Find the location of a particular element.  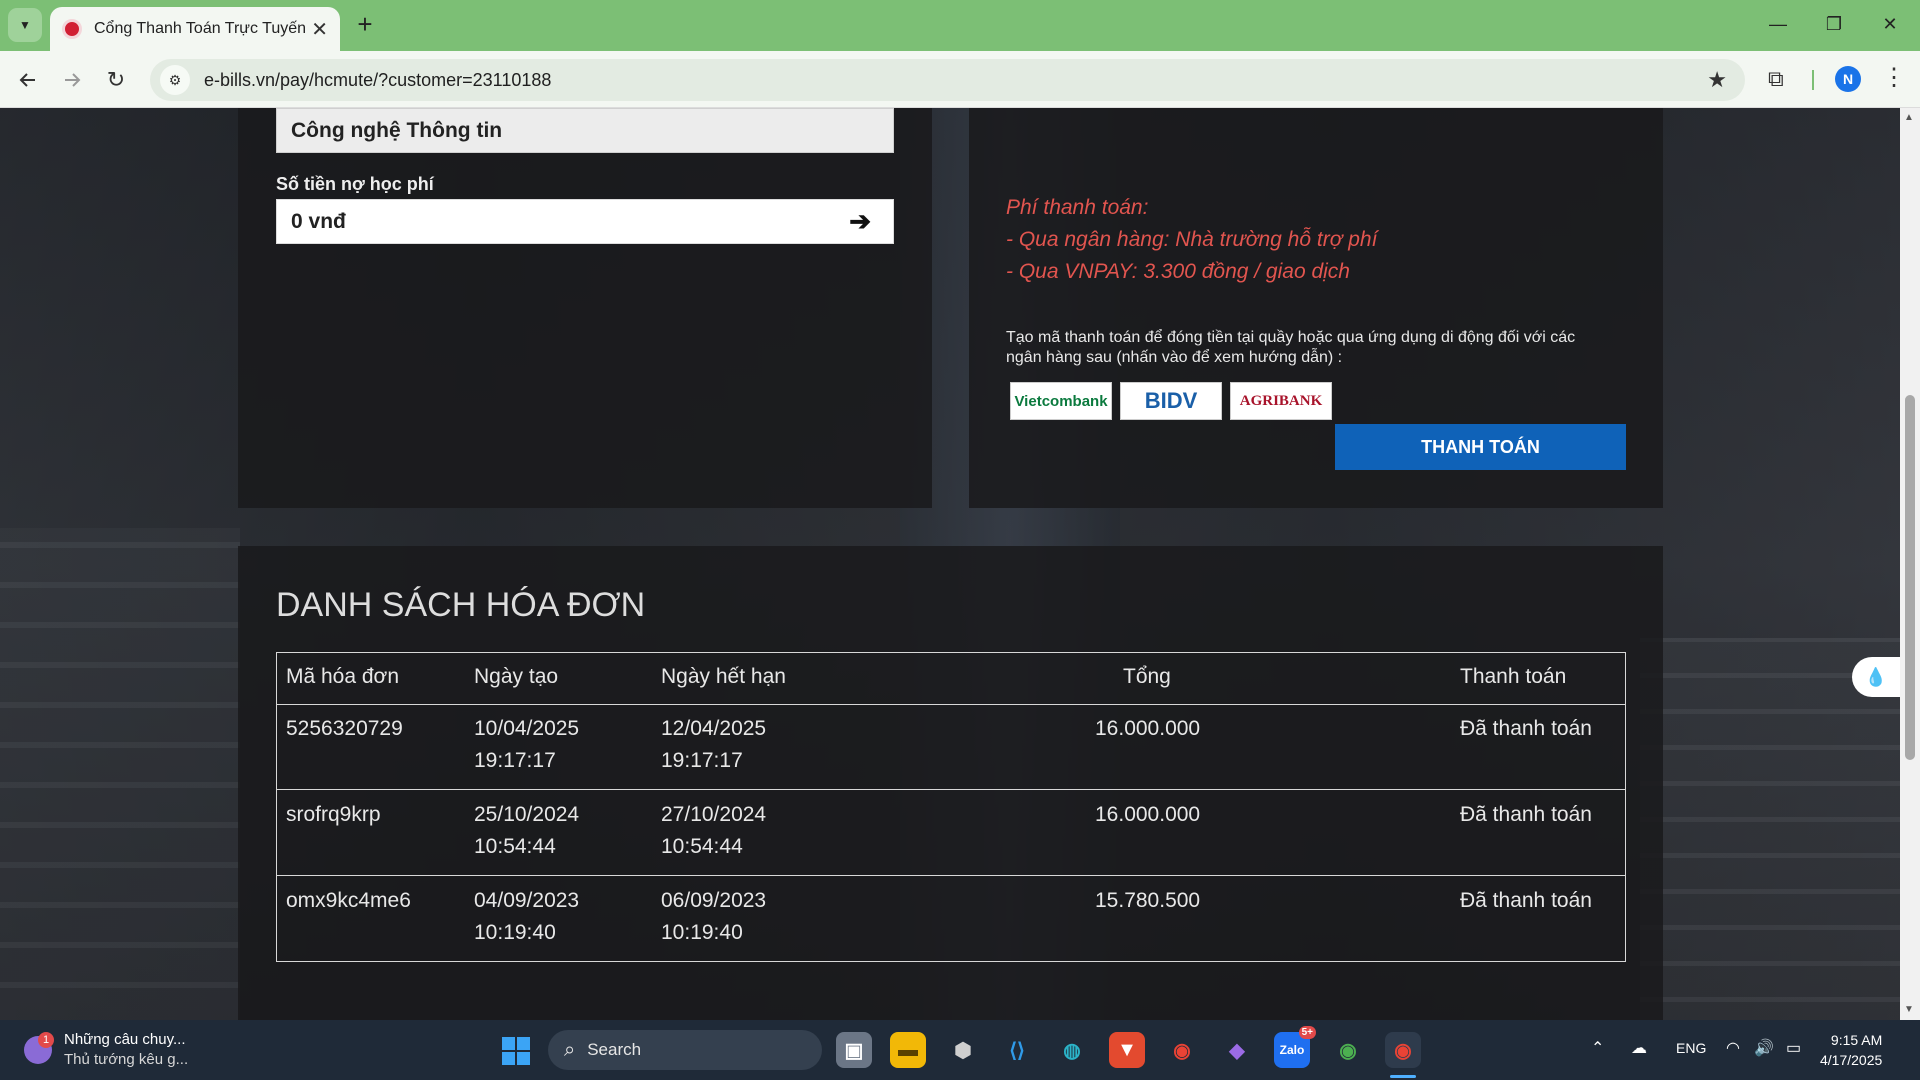

forward-button is located at coordinates (72, 80).